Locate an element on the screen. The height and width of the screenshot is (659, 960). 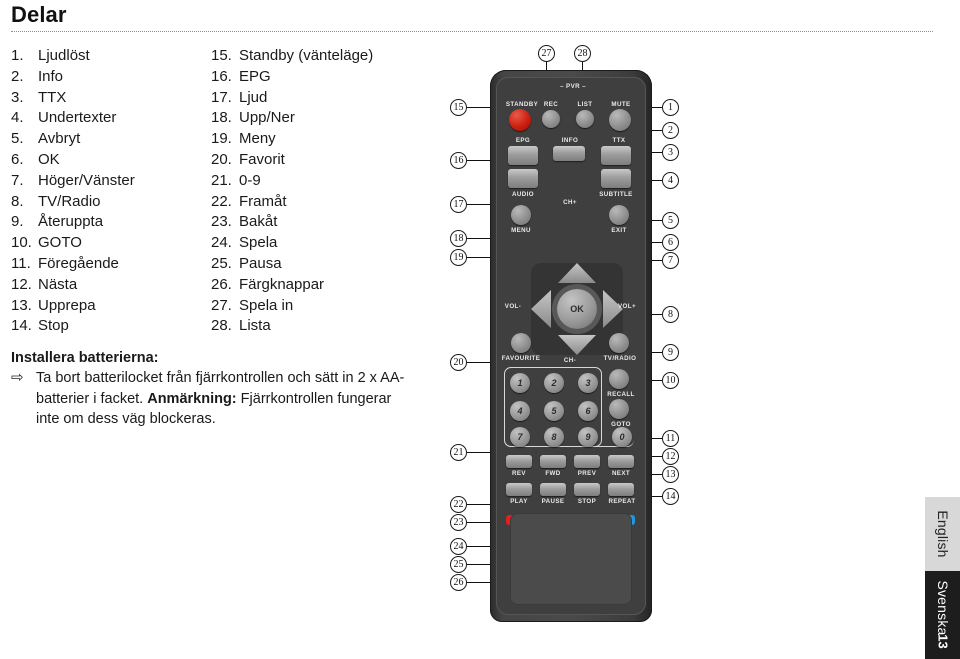
list-item: 24. Spela is located at coordinates (292, 244).